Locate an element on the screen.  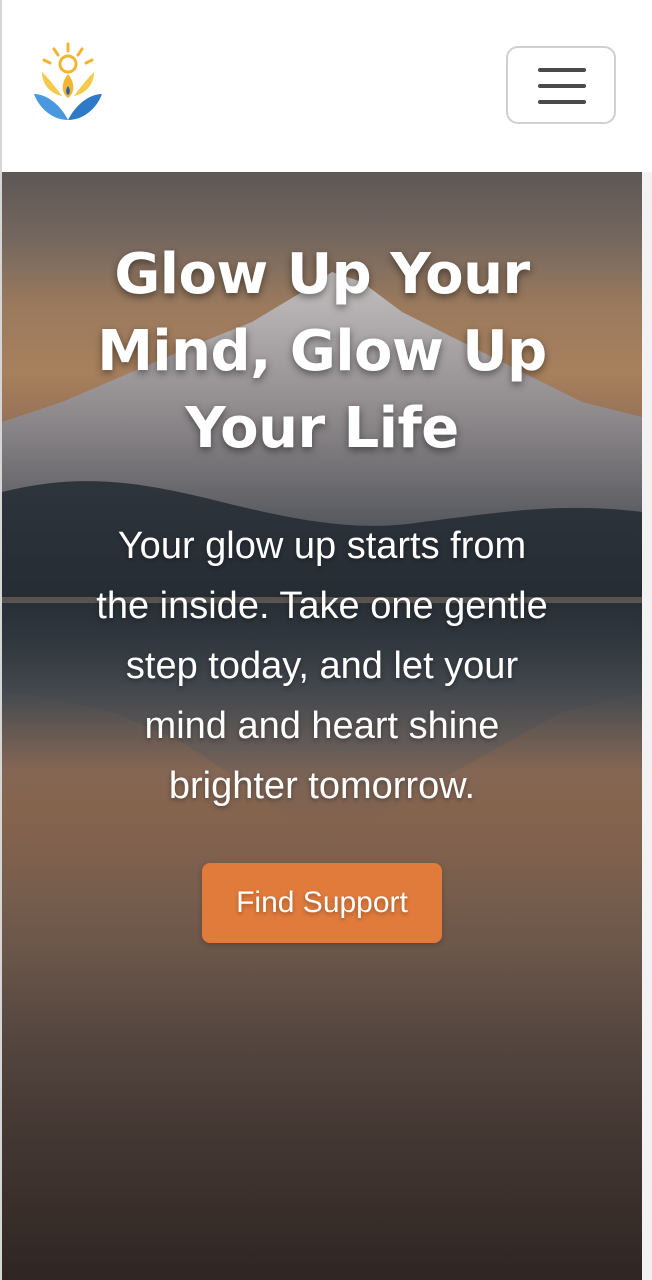
page-right-gutter is located at coordinates (647, 726).